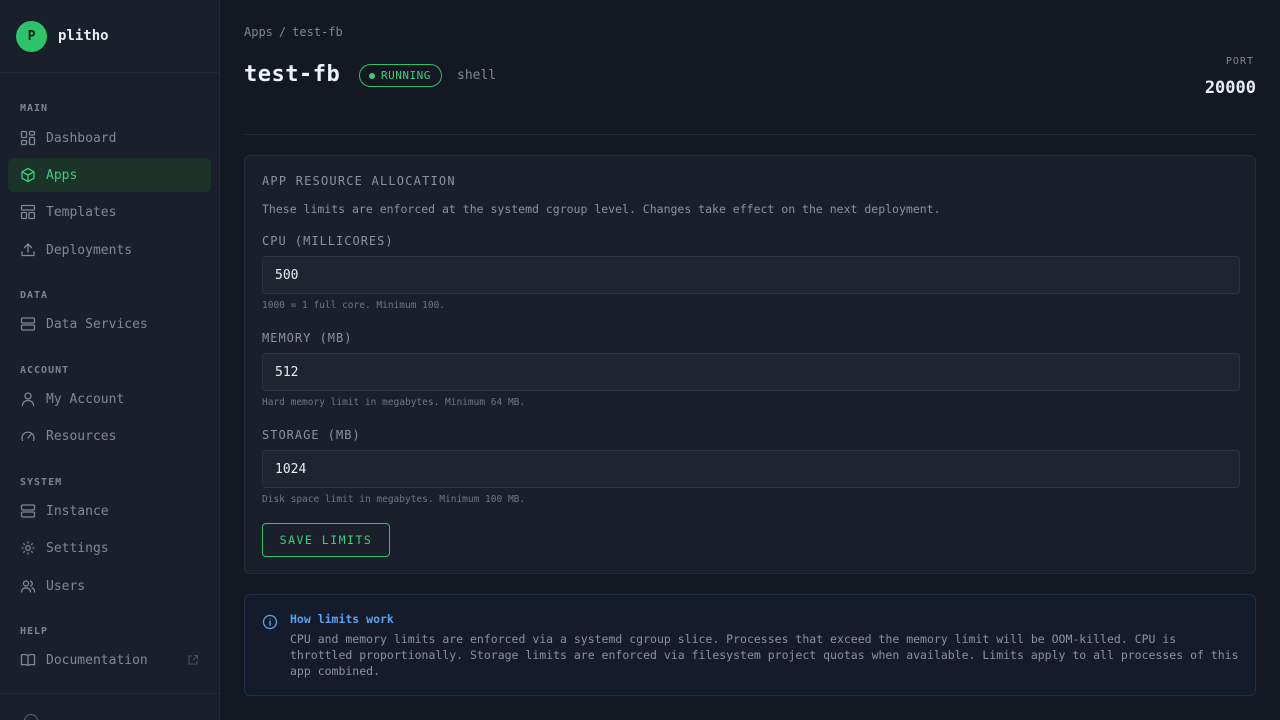 The height and width of the screenshot is (720, 1280). Describe the element at coordinates (31, 717) in the screenshot. I see `footer-avatar-icon` at that location.